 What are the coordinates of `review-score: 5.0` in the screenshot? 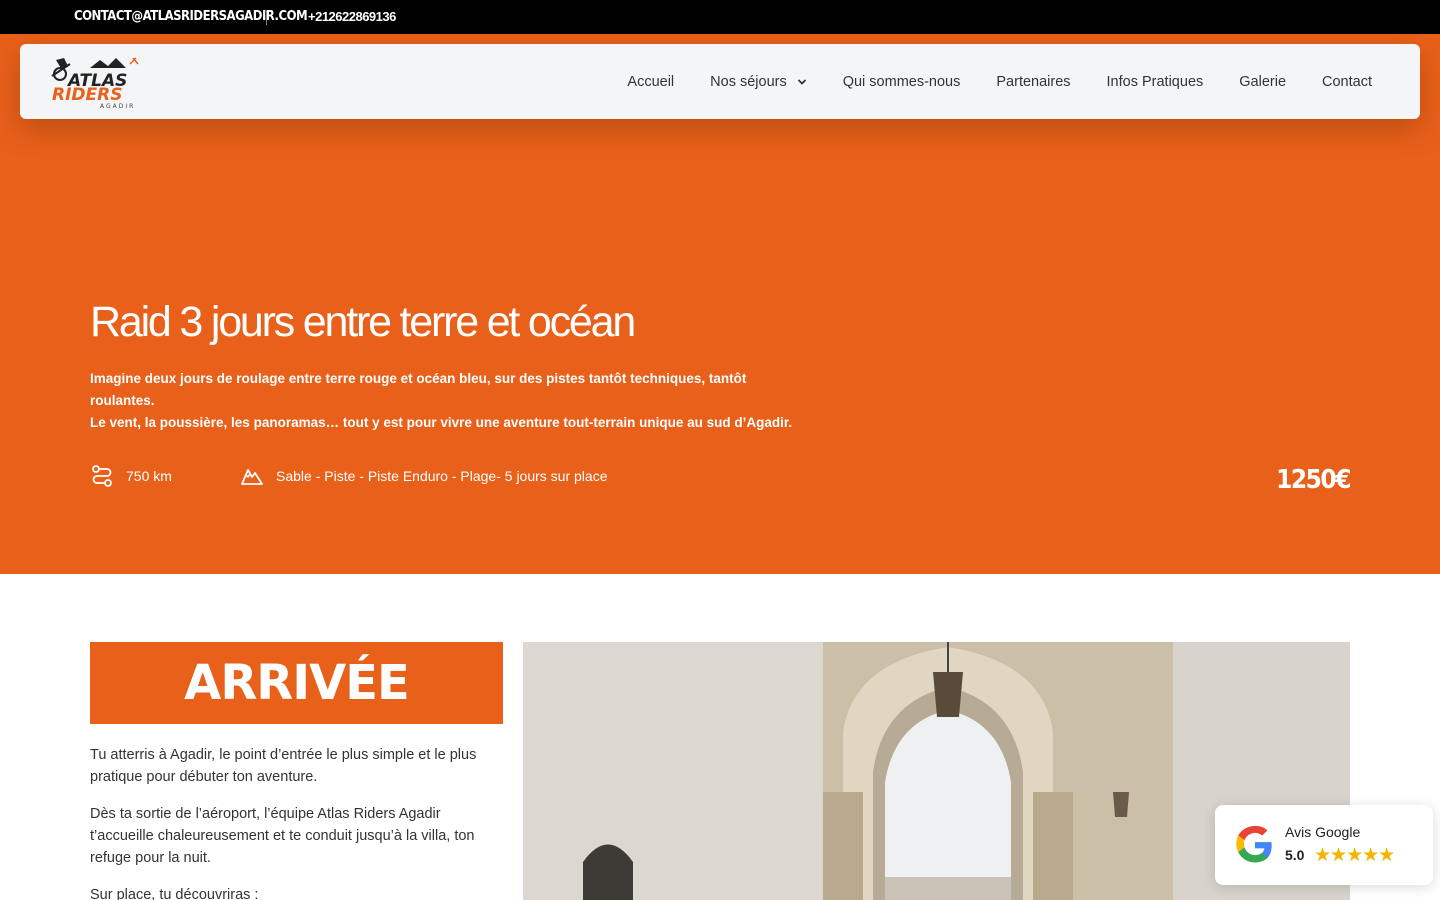 It's located at (1295, 855).